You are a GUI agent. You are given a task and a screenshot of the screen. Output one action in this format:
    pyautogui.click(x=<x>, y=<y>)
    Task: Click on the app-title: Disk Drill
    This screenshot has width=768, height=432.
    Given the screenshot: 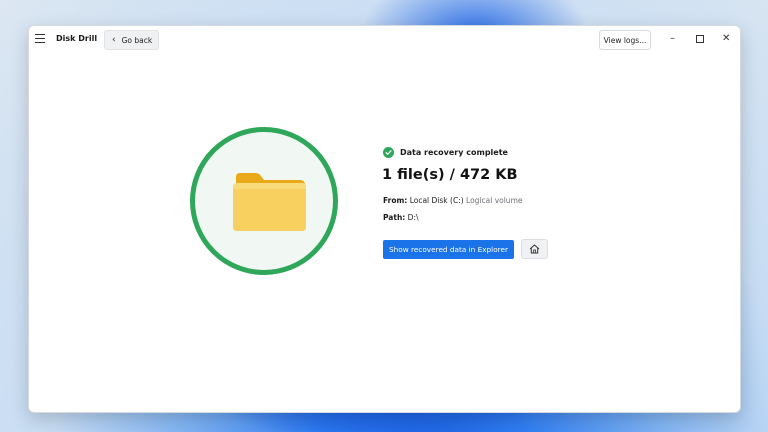 What is the action you would take?
    pyautogui.click(x=77, y=38)
    